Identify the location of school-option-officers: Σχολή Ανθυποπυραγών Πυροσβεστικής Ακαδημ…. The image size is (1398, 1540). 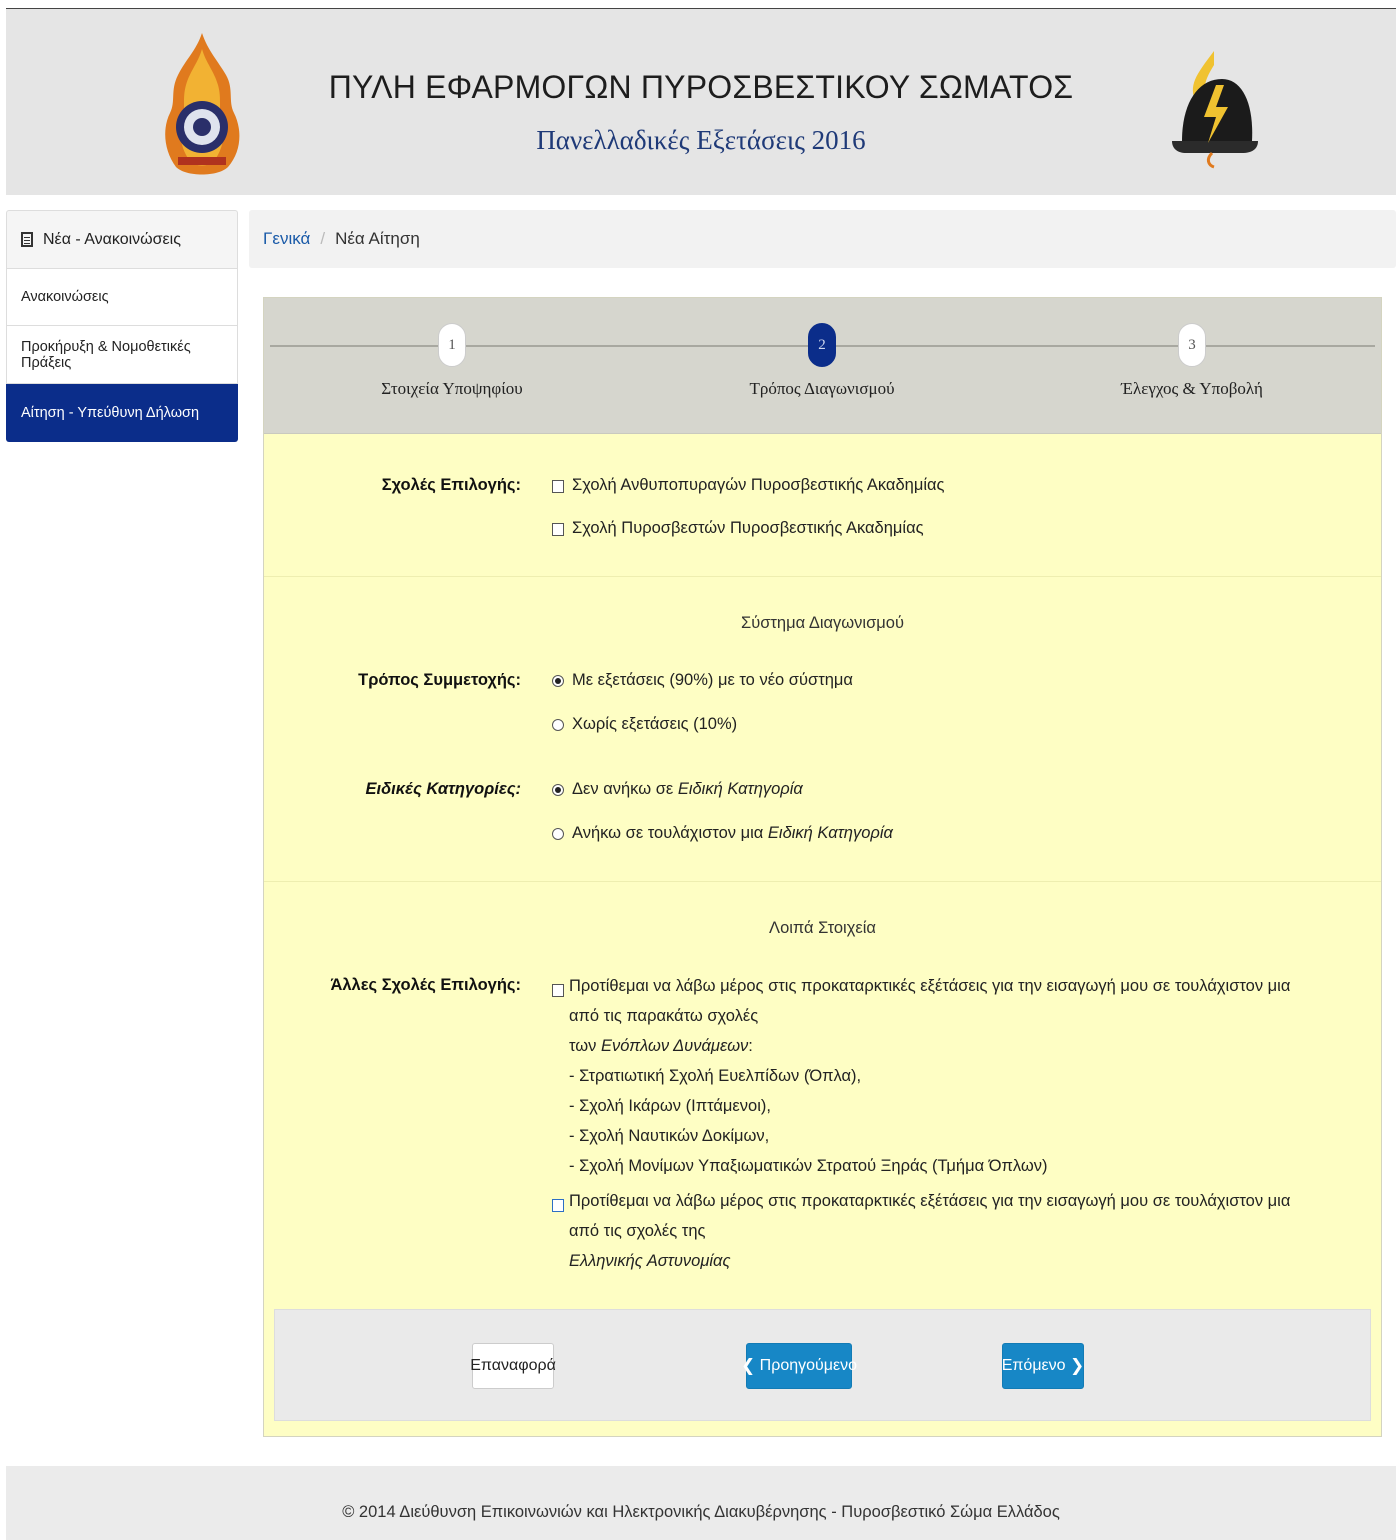
(748, 485).